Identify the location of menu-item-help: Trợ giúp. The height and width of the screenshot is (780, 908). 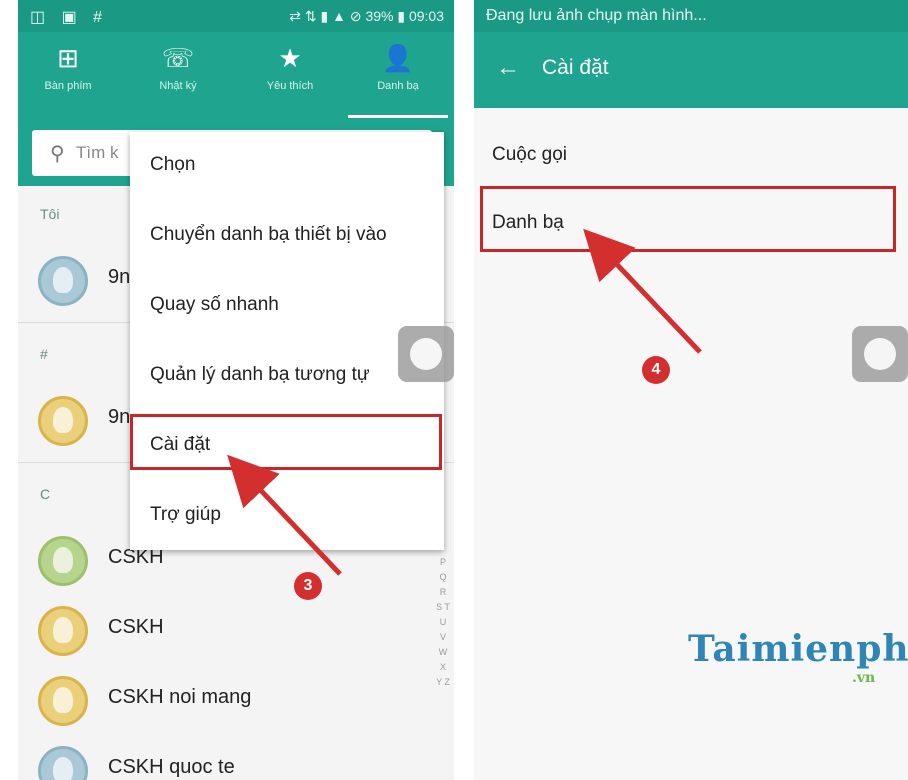
(185, 515).